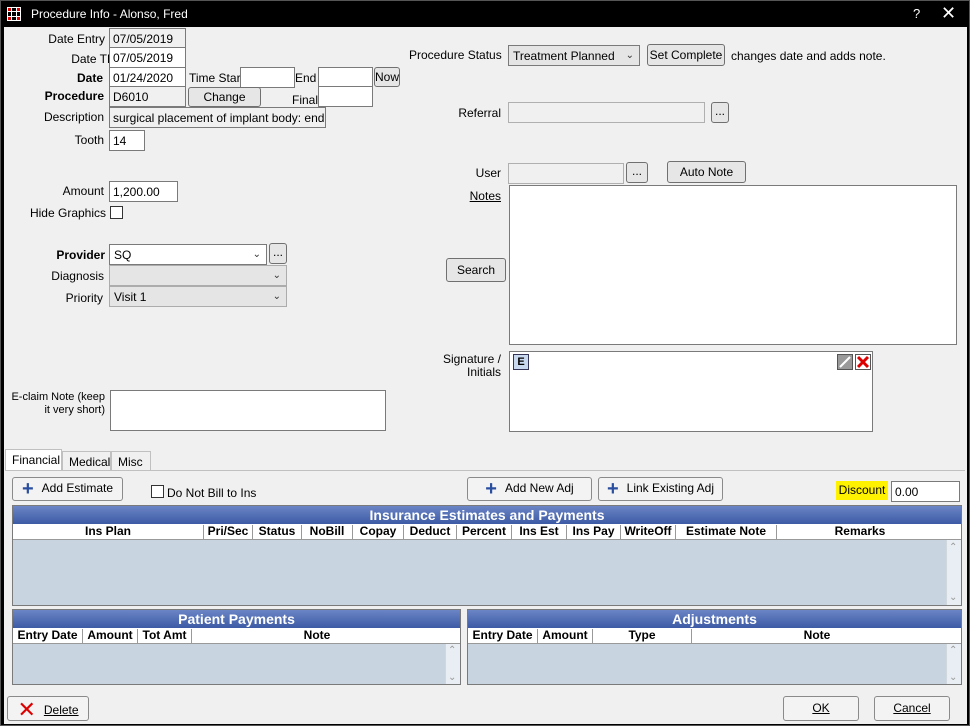  I want to click on patient-payments-columns: Entry Date Amount Tot Amt Note, so click(236, 636).